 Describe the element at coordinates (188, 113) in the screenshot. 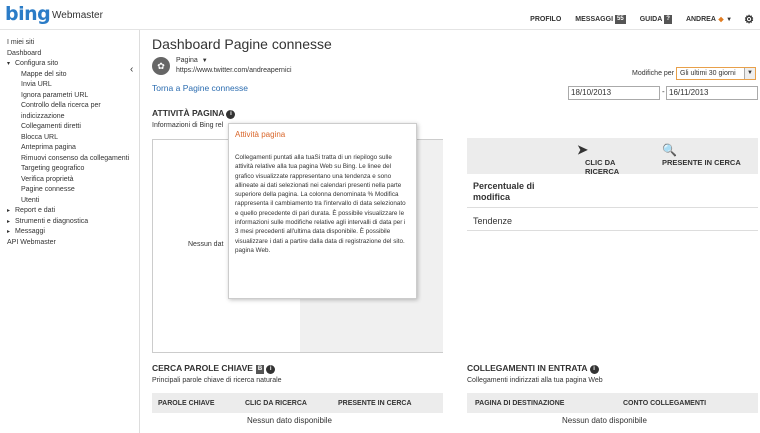

I see `activity-title-text: ATTIVITÀ PAGINA` at that location.